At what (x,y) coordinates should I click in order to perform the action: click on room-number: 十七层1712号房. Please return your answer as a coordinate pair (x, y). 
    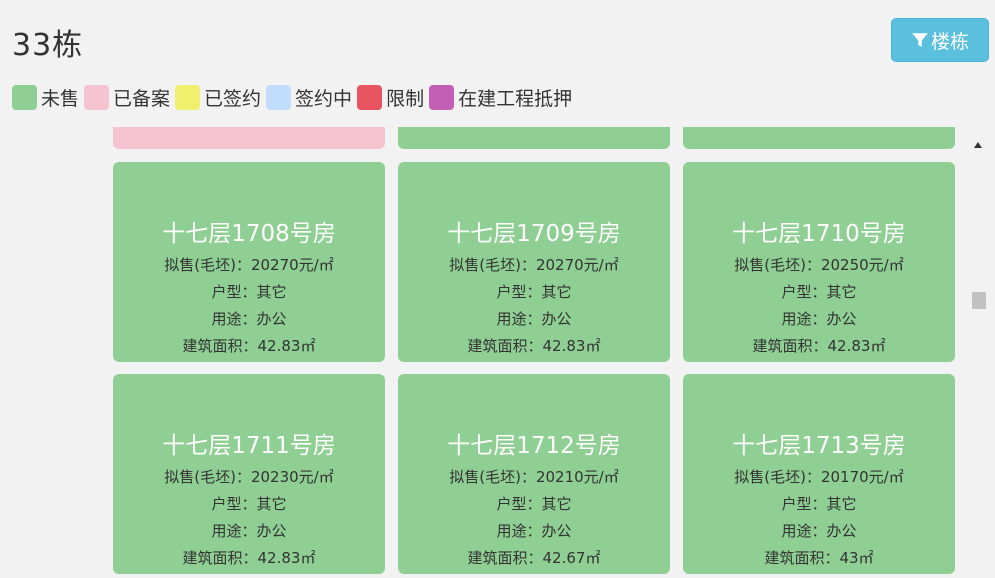
    Looking at the image, I should click on (534, 446).